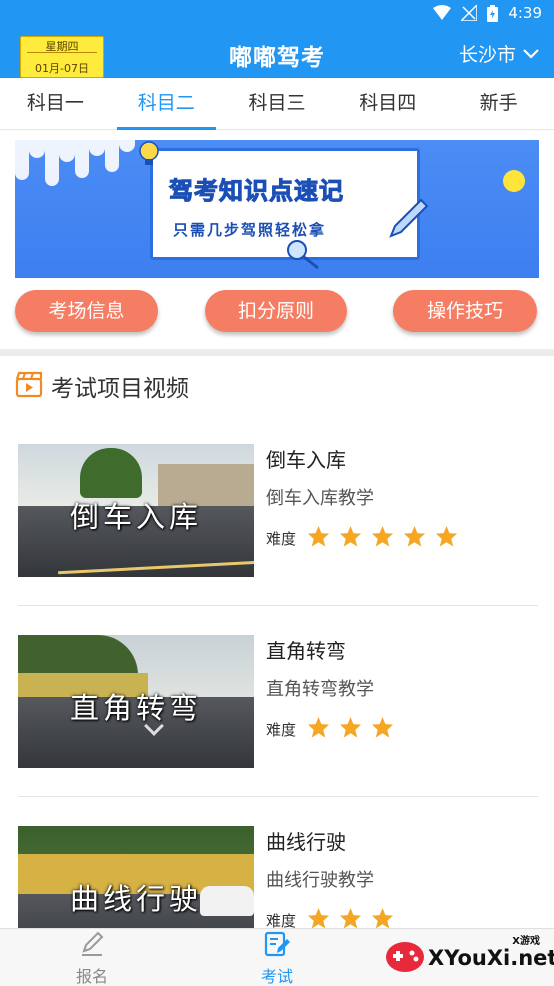 Image resolution: width=554 pixels, height=986 pixels. What do you see at coordinates (491, 958) in the screenshot?
I see `watermark-site-text: XYouXi.net` at bounding box center [491, 958].